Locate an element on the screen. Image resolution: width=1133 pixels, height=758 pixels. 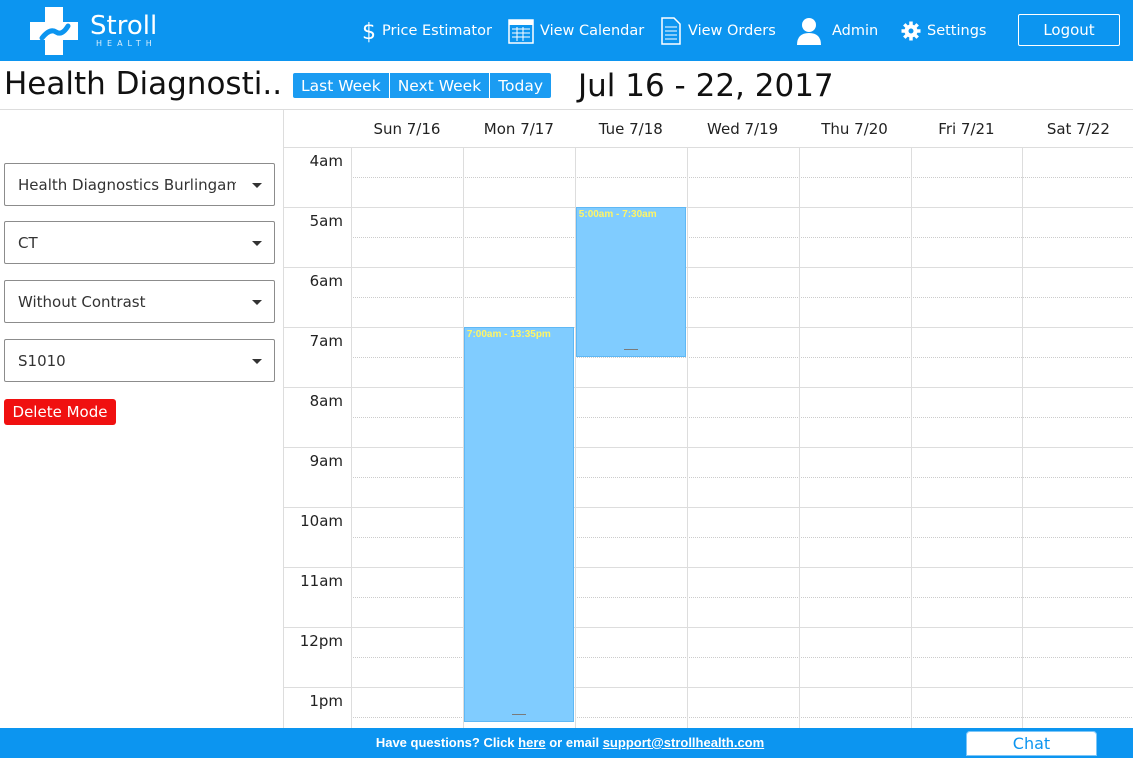
support-email-link: support@strollhealth.com is located at coordinates (683, 742).